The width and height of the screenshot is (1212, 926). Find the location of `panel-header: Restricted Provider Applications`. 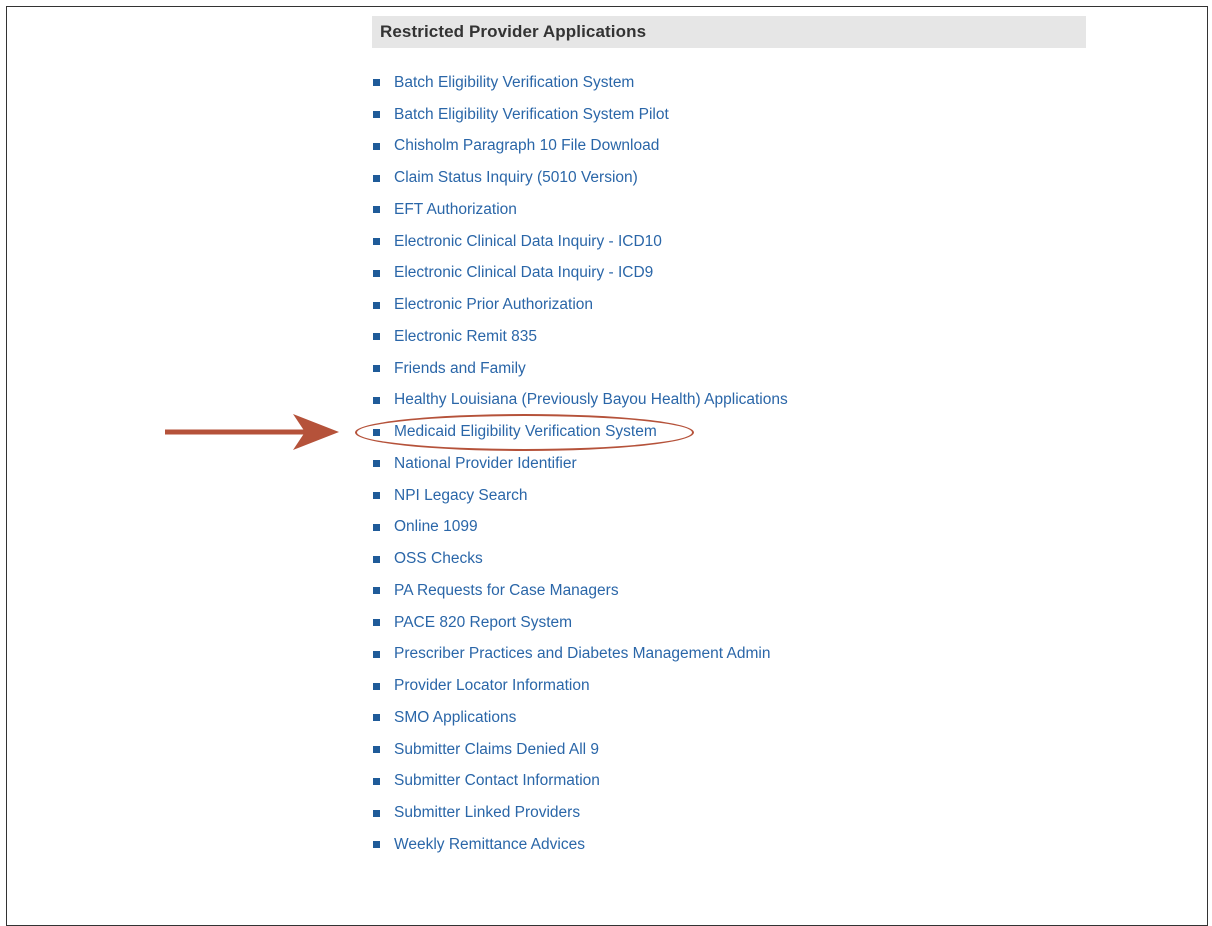

panel-header: Restricted Provider Applications is located at coordinates (729, 32).